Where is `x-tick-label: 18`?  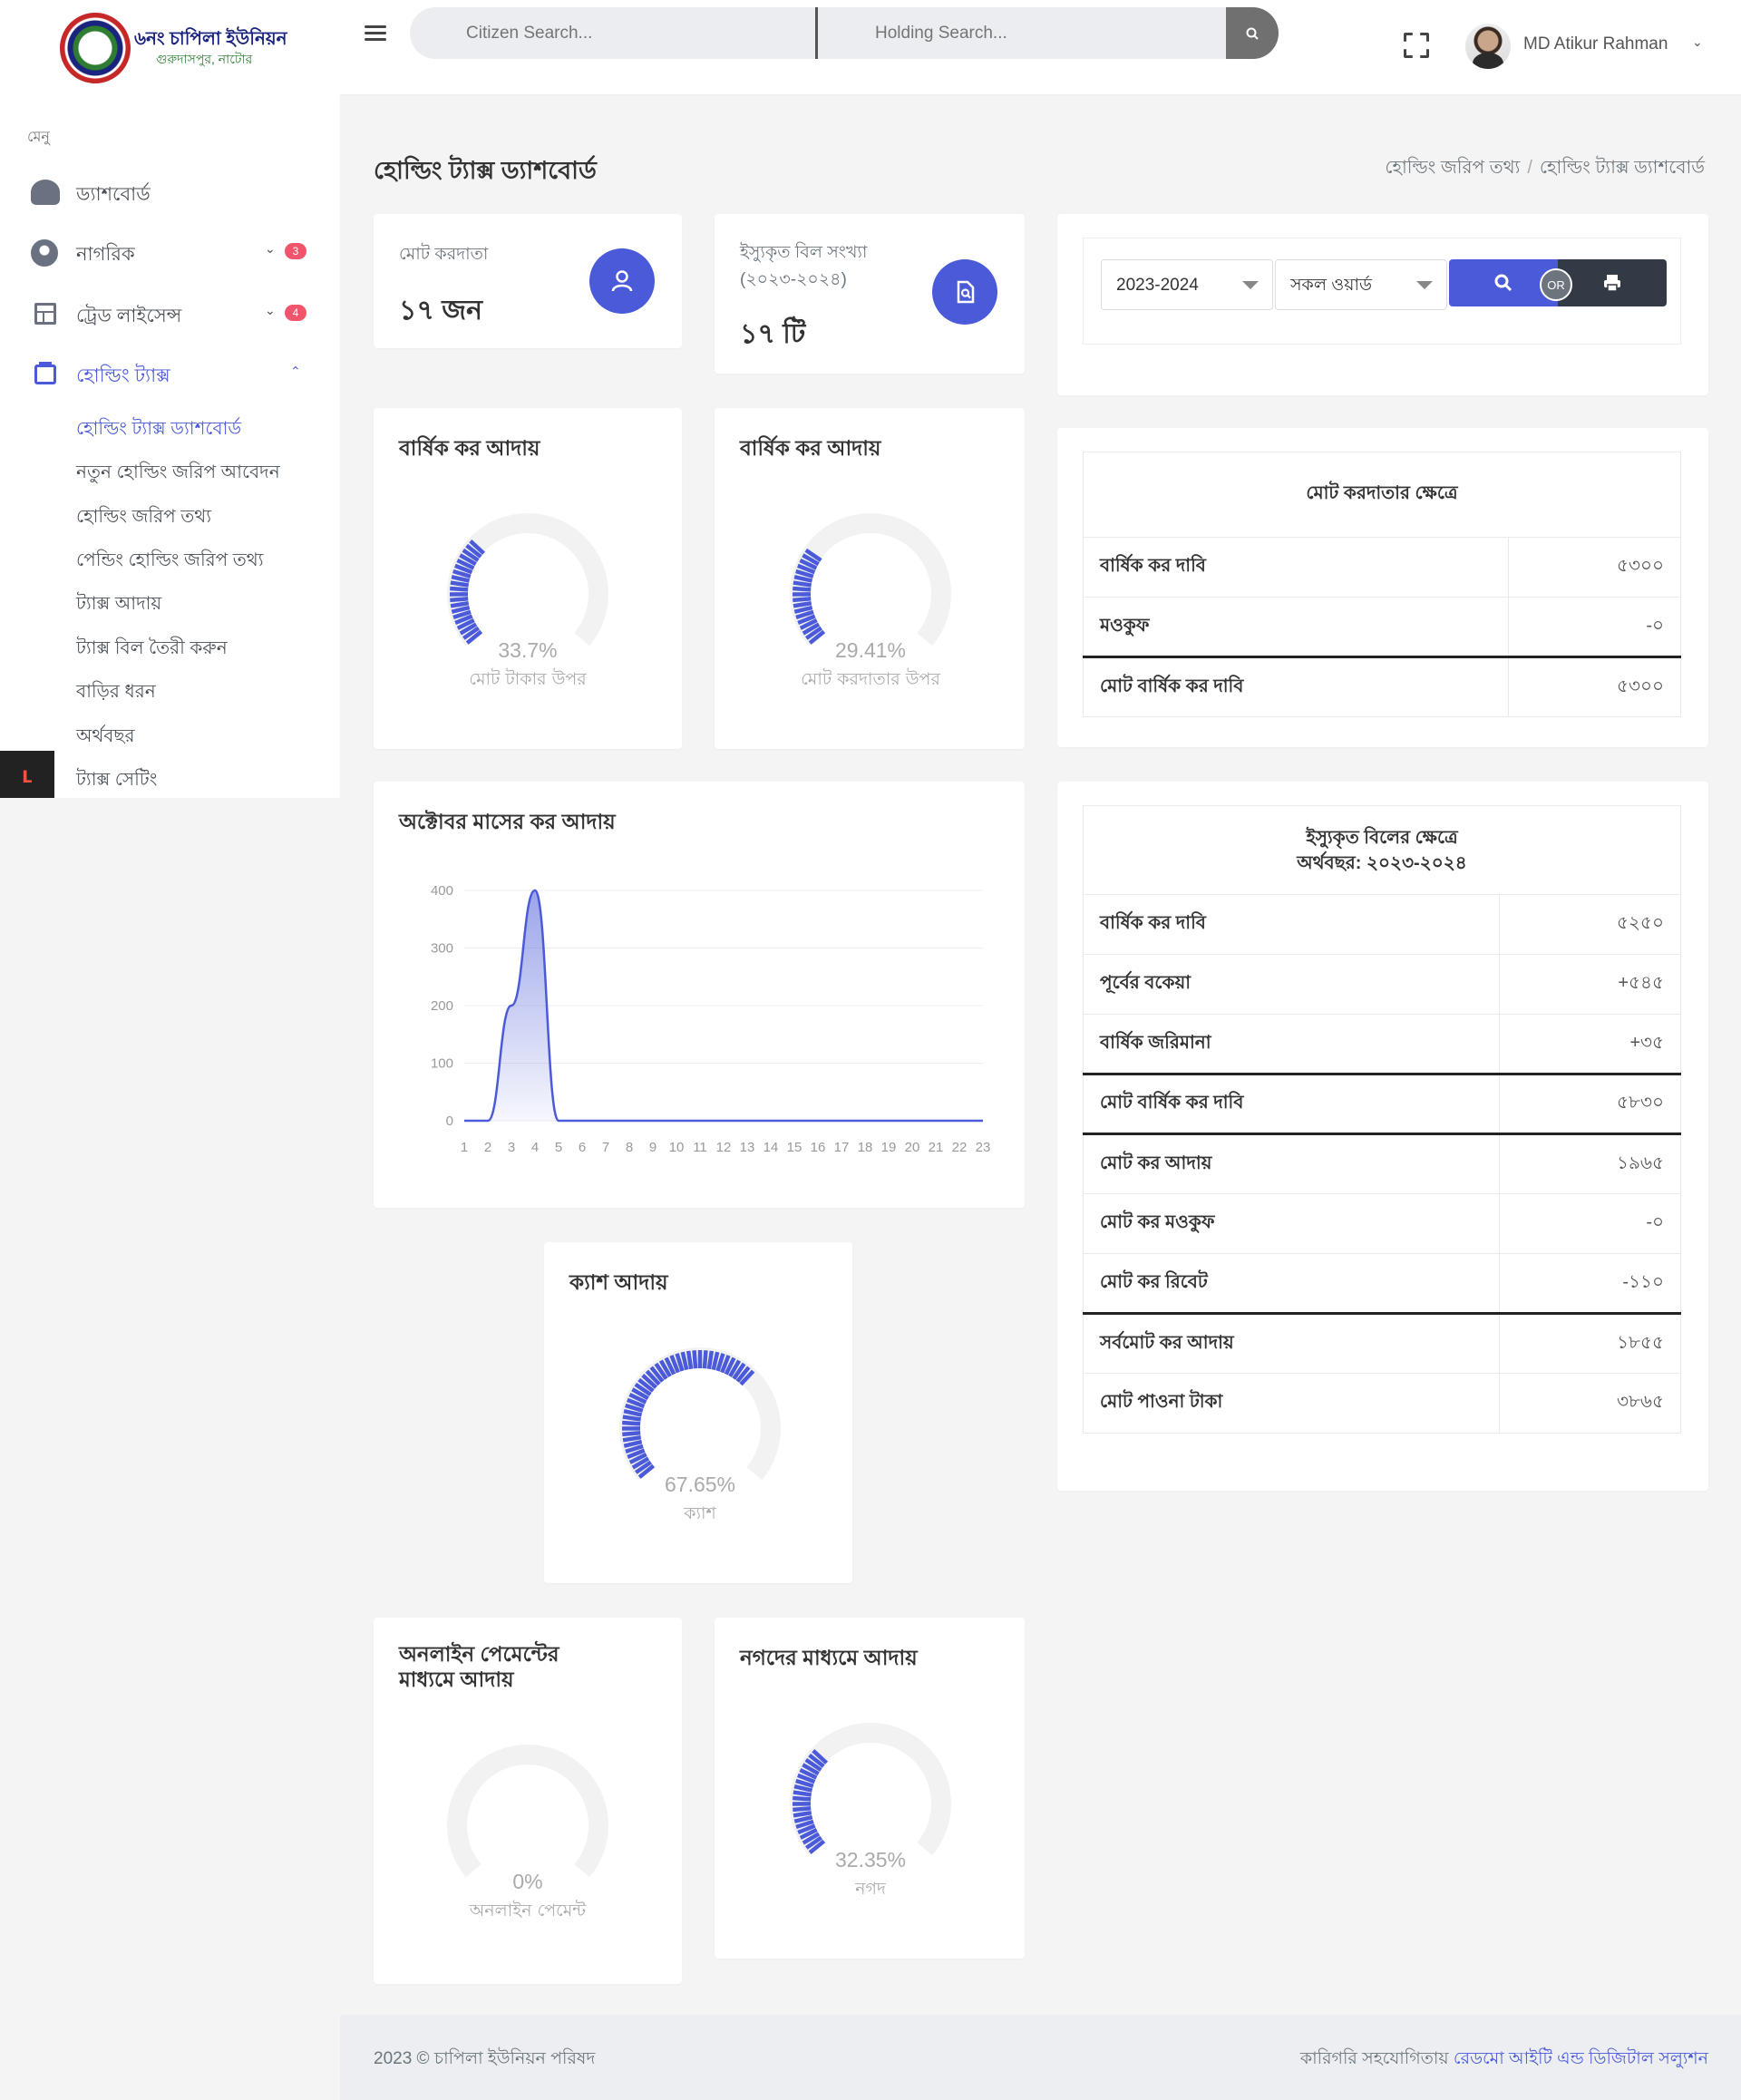
x-tick-label: 18 is located at coordinates (865, 1147).